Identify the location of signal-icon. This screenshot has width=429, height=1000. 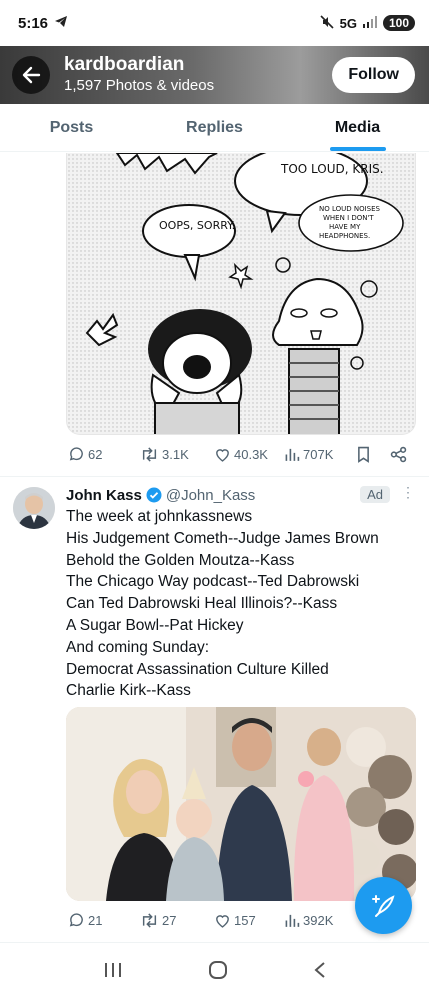
(369, 23).